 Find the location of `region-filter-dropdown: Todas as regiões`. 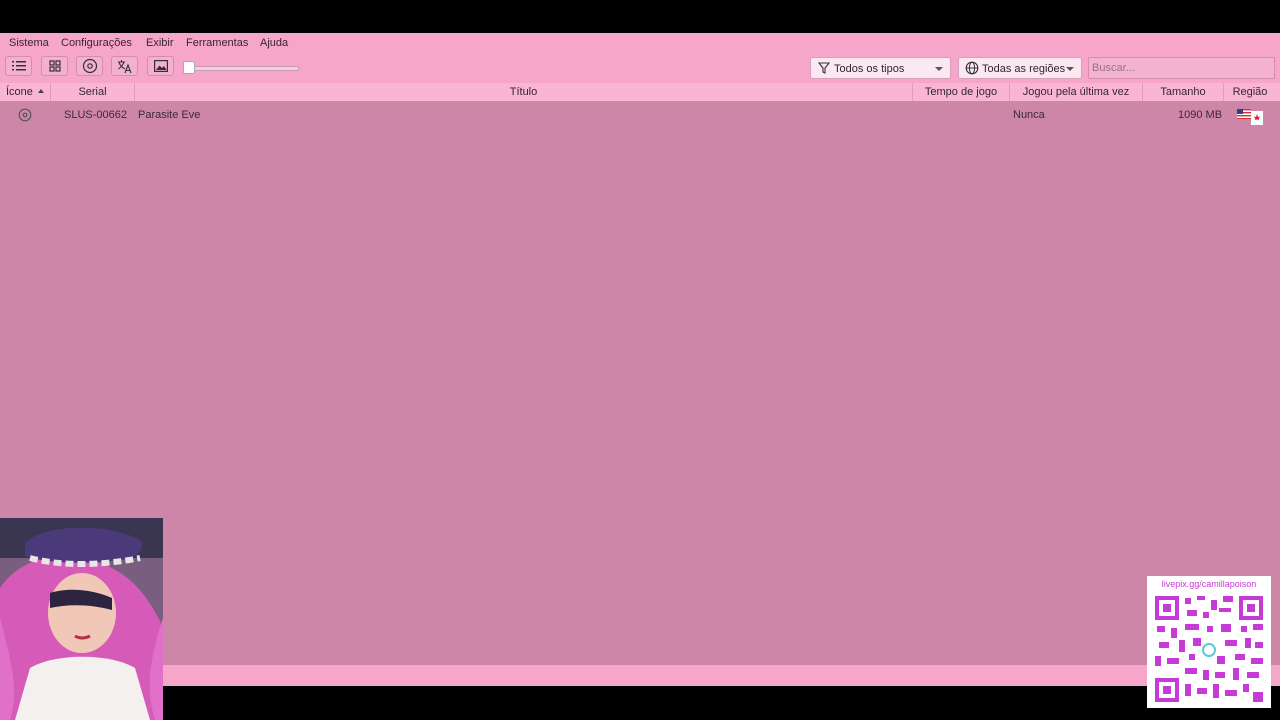

region-filter-dropdown: Todas as regiões is located at coordinates (1020, 68).